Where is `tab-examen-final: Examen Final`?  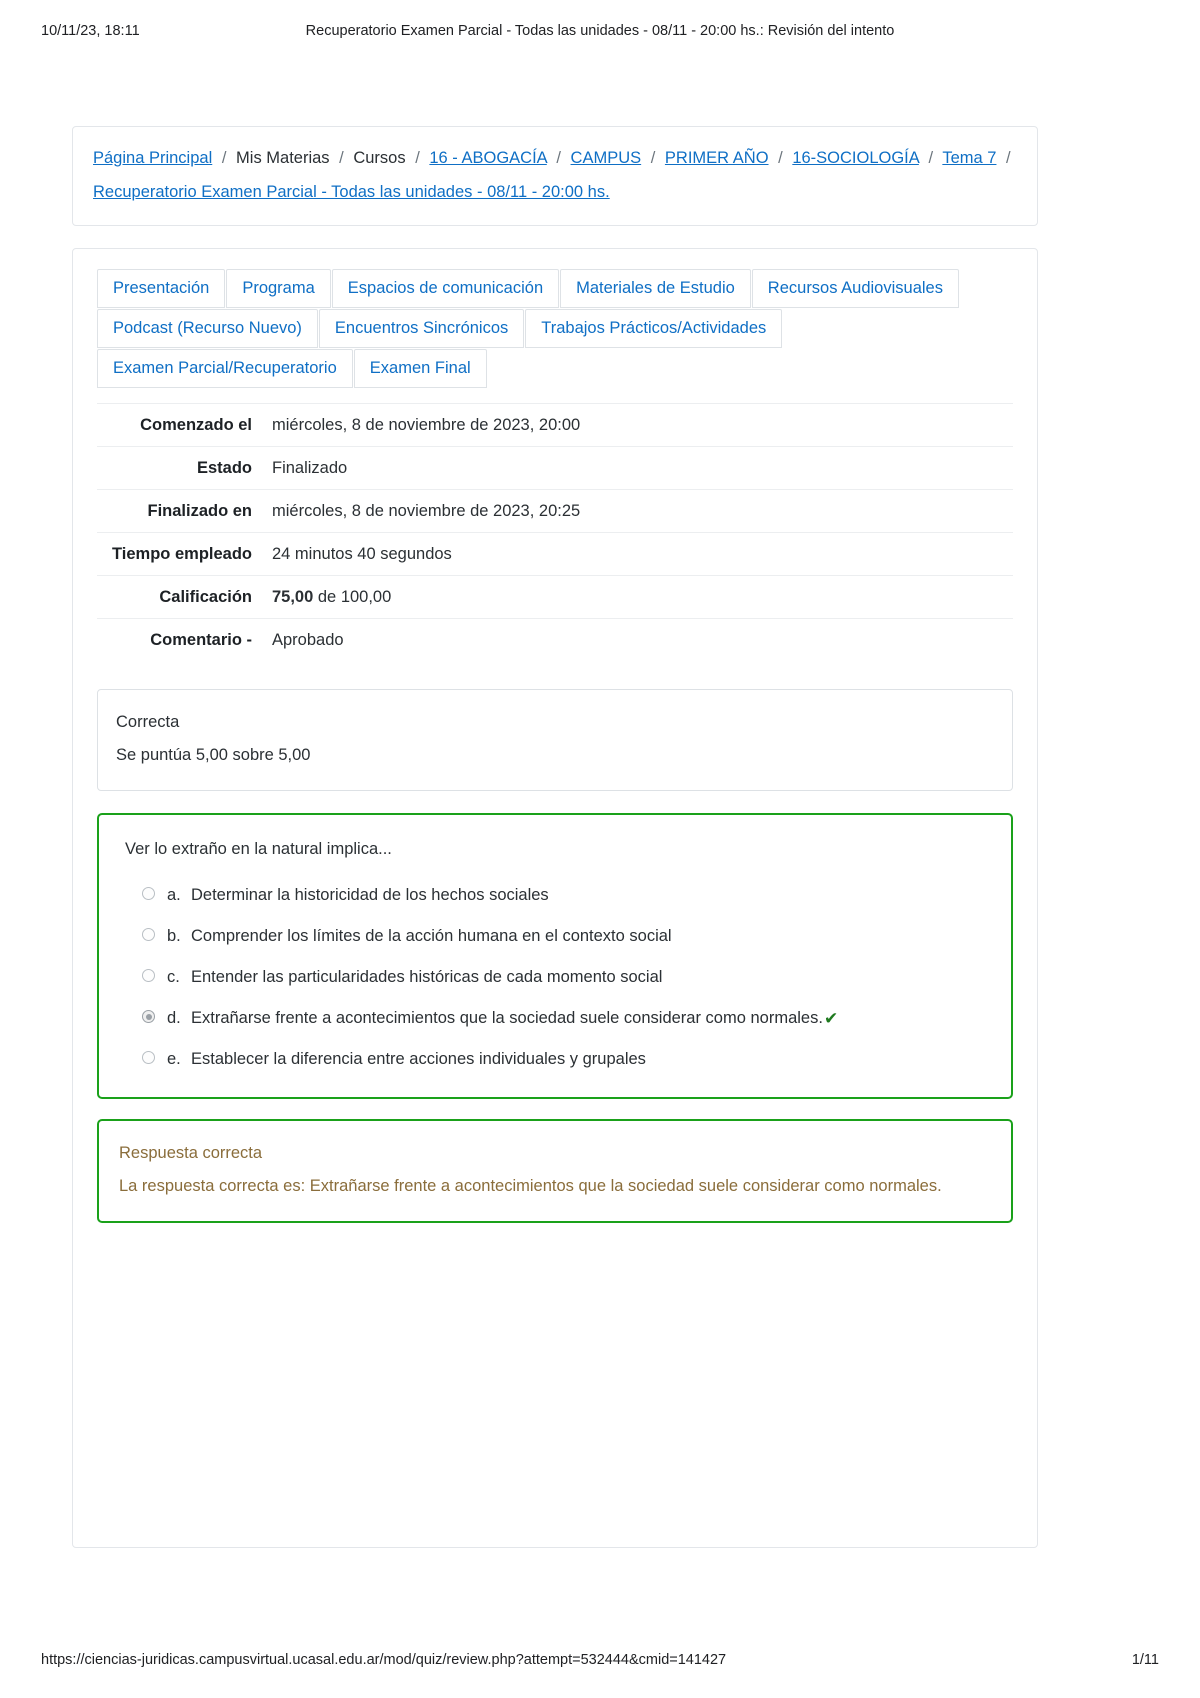 tab-examen-final: Examen Final is located at coordinates (420, 368).